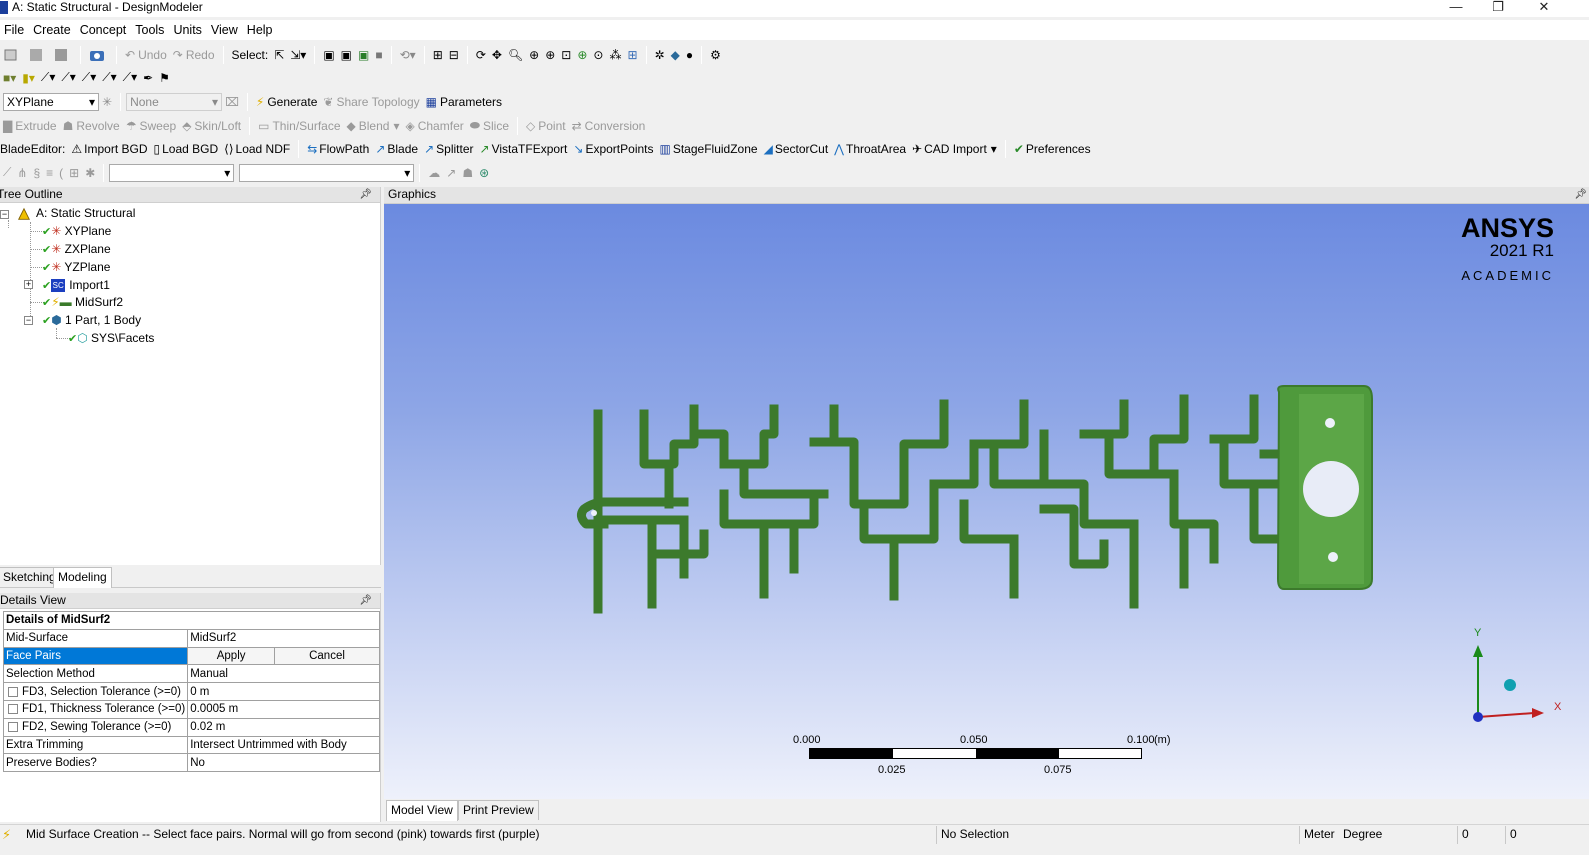  Describe the element at coordinates (660, 54) in the screenshot. I see `triad-icon: ✲` at that location.